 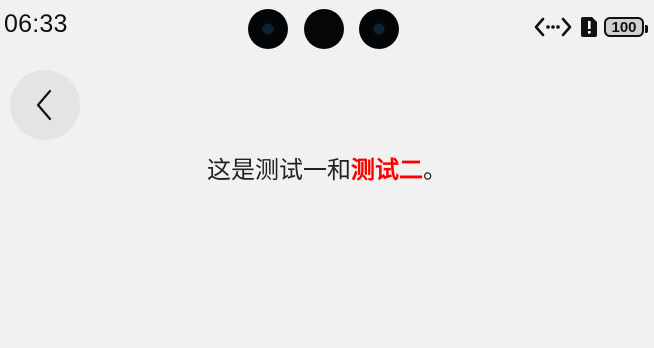 What do you see at coordinates (646, 29) in the screenshot?
I see `battery-cap` at bounding box center [646, 29].